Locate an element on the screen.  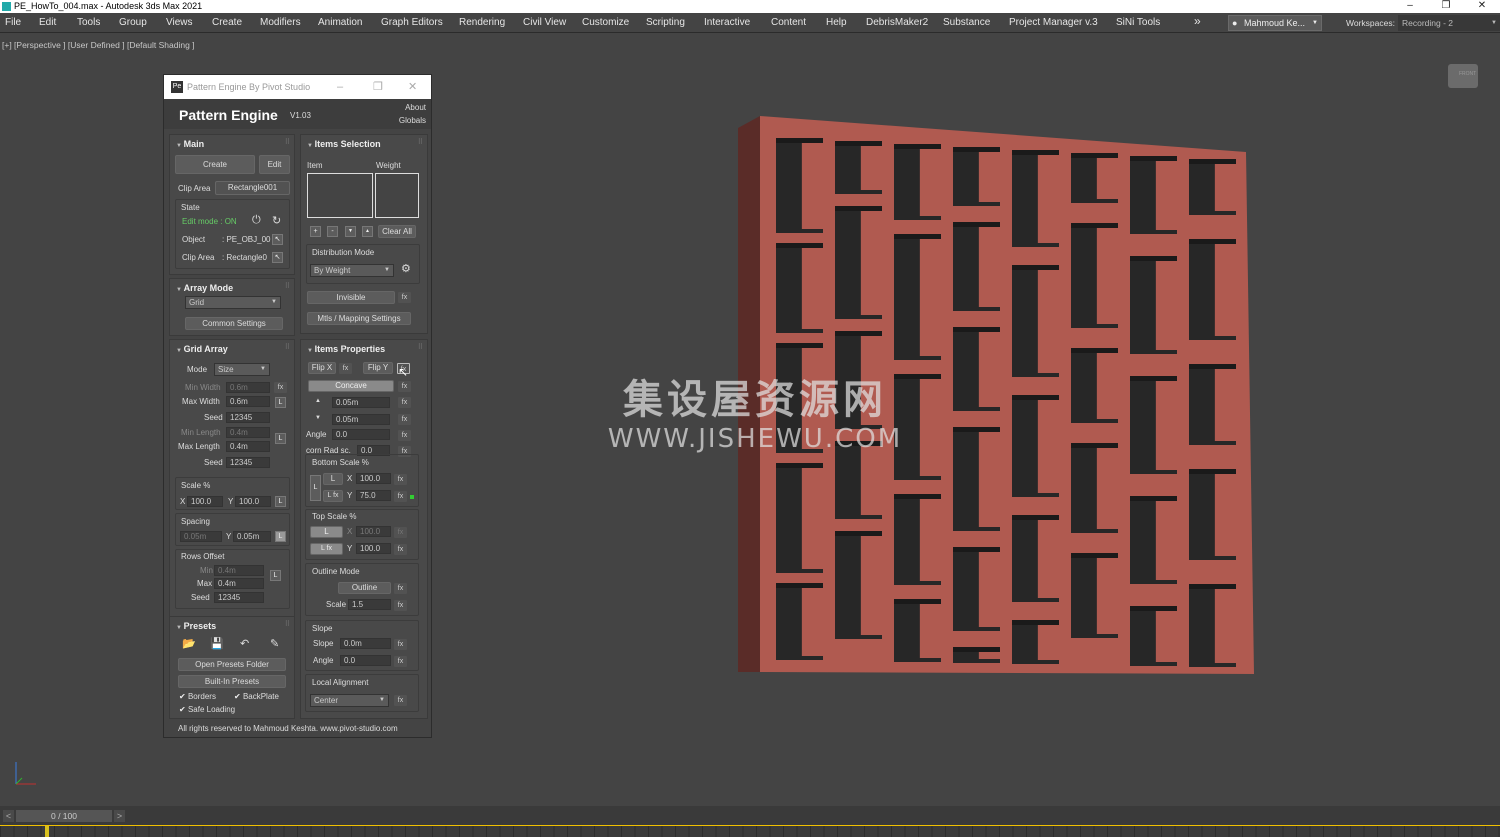
menu-customize: Customize is located at coordinates (605, 22).